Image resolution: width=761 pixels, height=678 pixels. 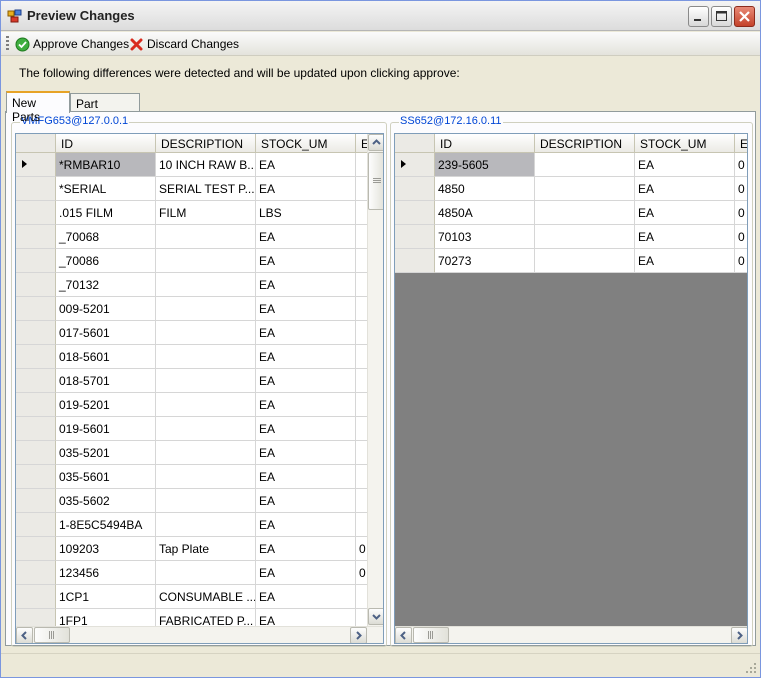 What do you see at coordinates (106, 573) in the screenshot?
I see `cell-id: 123456` at bounding box center [106, 573].